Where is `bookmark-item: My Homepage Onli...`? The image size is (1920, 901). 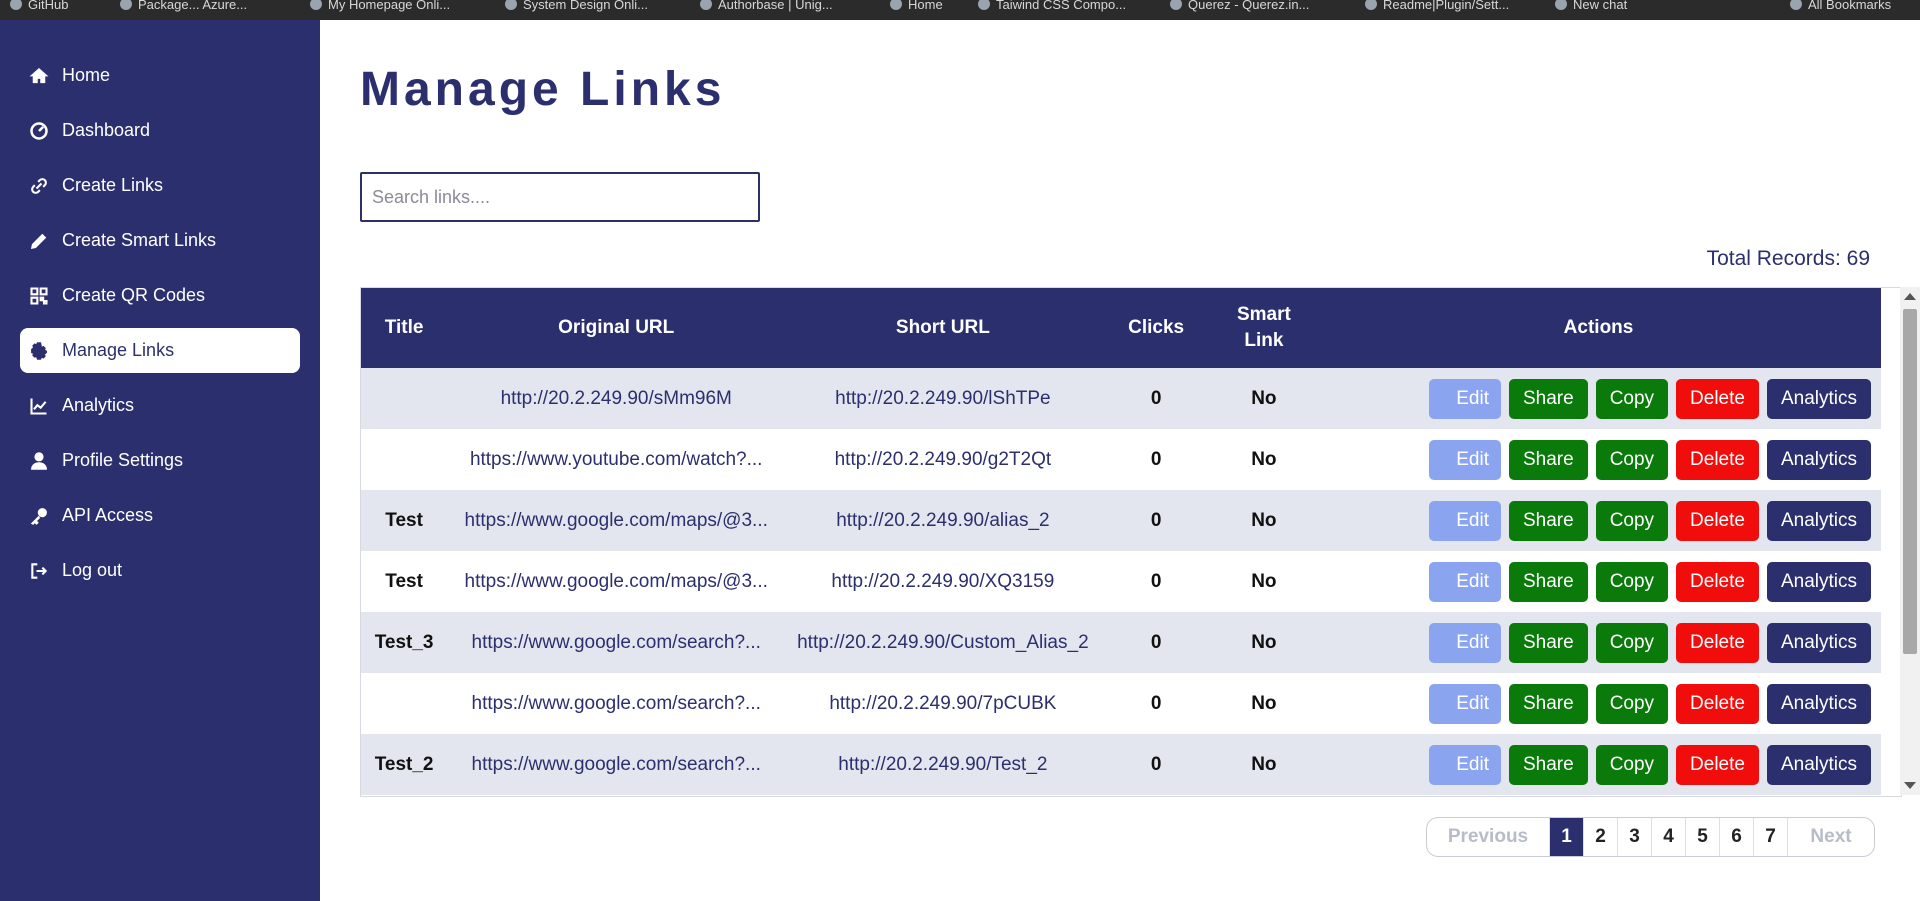
bookmark-item: My Homepage Onli... is located at coordinates (380, 6).